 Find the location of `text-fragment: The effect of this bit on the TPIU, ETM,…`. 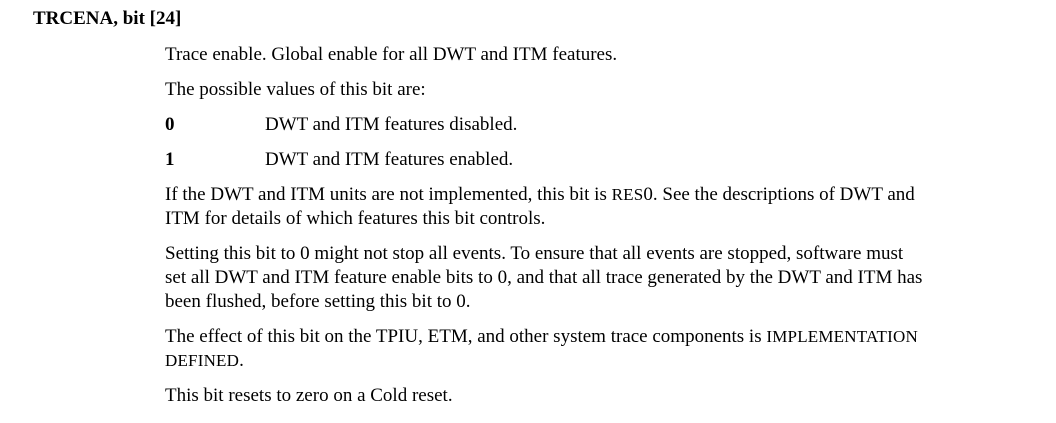

text-fragment: The effect of this bit on the TPIU, ETM,… is located at coordinates (466, 336).